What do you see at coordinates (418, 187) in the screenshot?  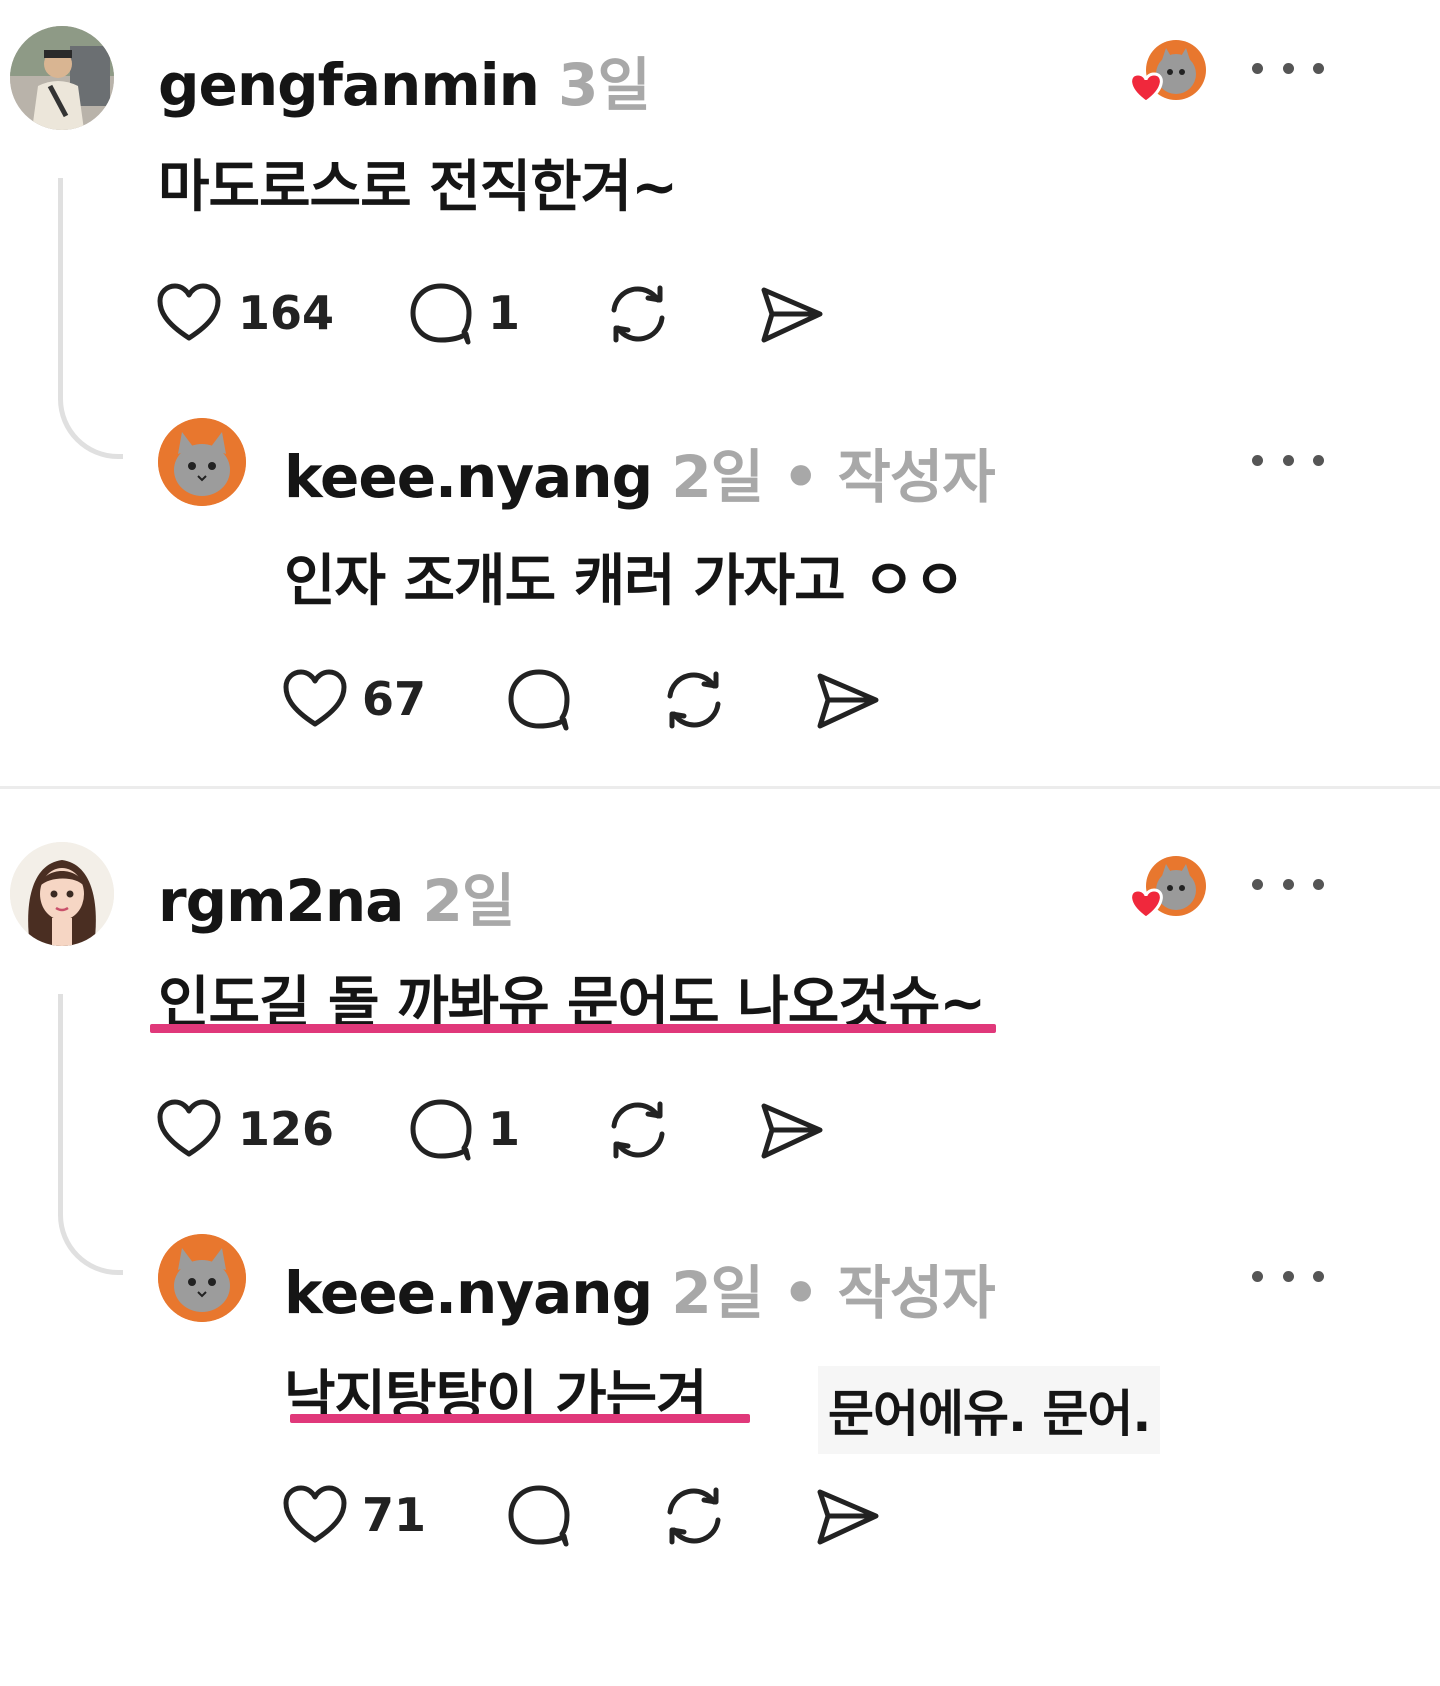 I see `post-text: 마도로스로 전직한겨~` at bounding box center [418, 187].